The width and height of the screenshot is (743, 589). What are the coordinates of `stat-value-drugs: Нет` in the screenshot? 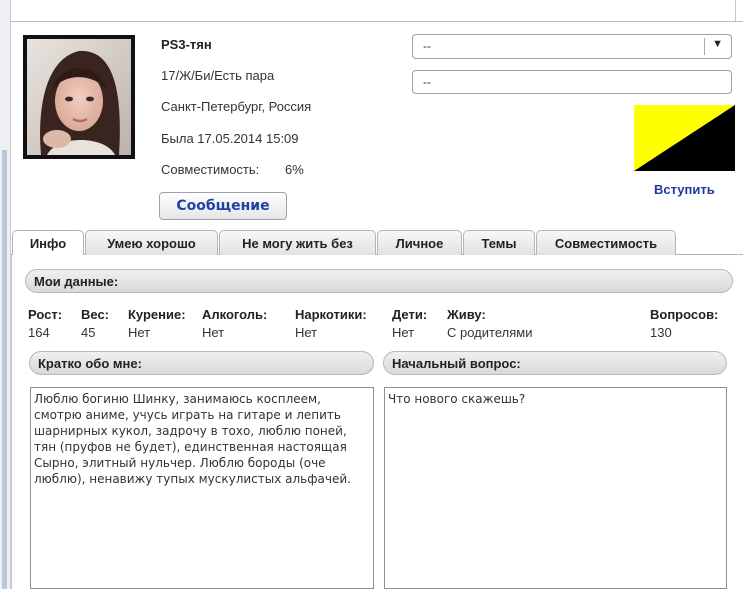 It's located at (306, 332).